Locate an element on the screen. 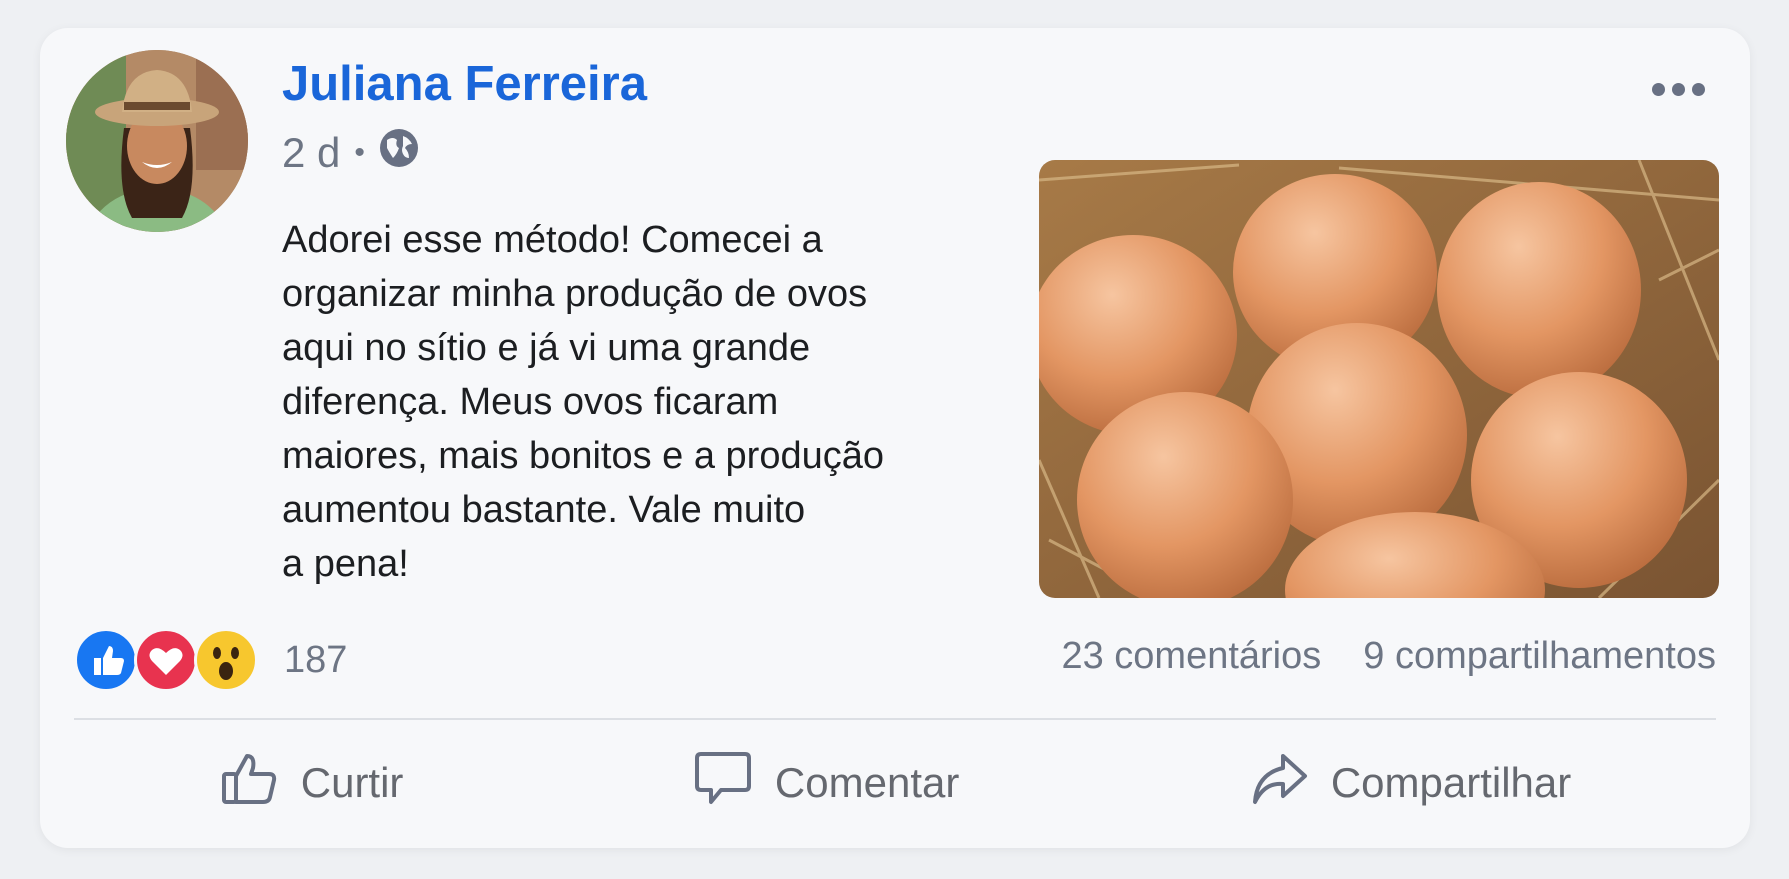  reaction-summary: 187 is located at coordinates (210, 660).